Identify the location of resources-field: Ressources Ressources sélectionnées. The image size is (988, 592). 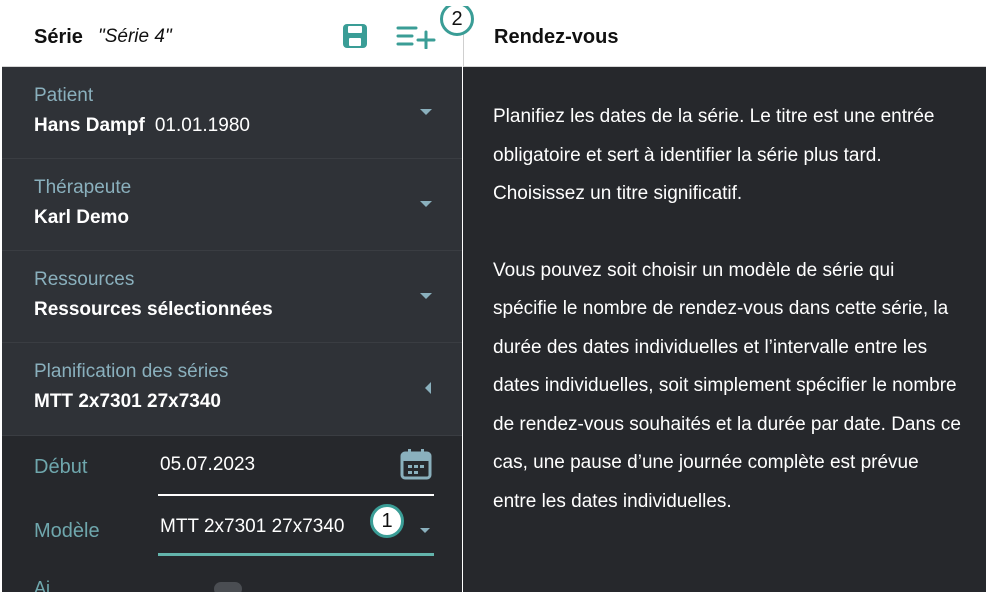
(232, 297).